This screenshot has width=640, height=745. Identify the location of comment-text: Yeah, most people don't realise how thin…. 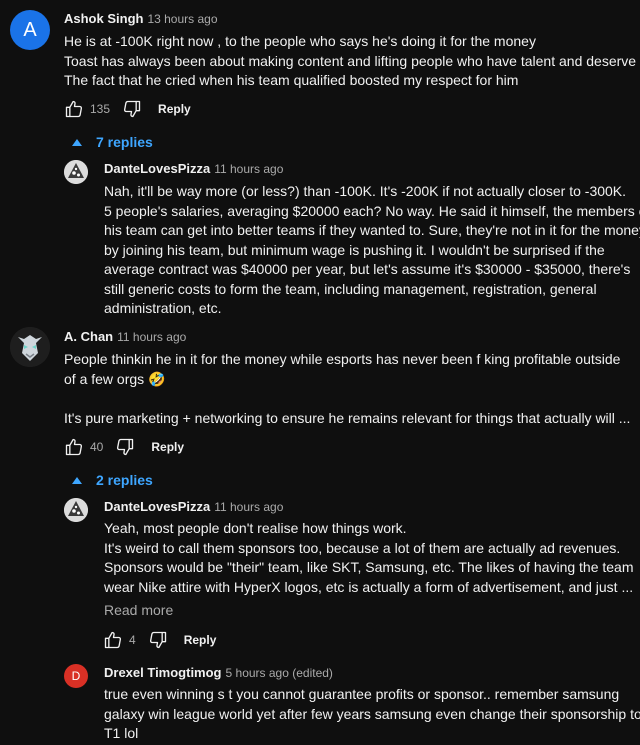
(369, 558).